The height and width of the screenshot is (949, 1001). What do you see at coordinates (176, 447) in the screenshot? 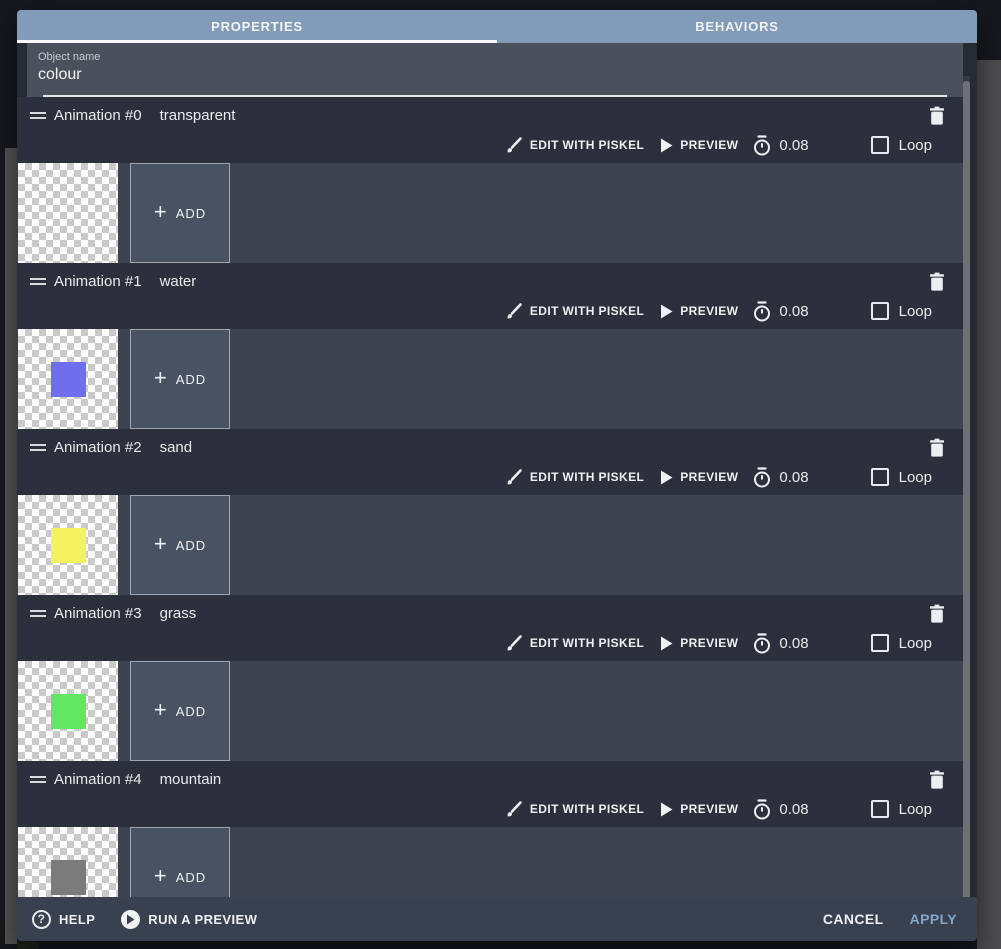
I see `animation-name: sand` at bounding box center [176, 447].